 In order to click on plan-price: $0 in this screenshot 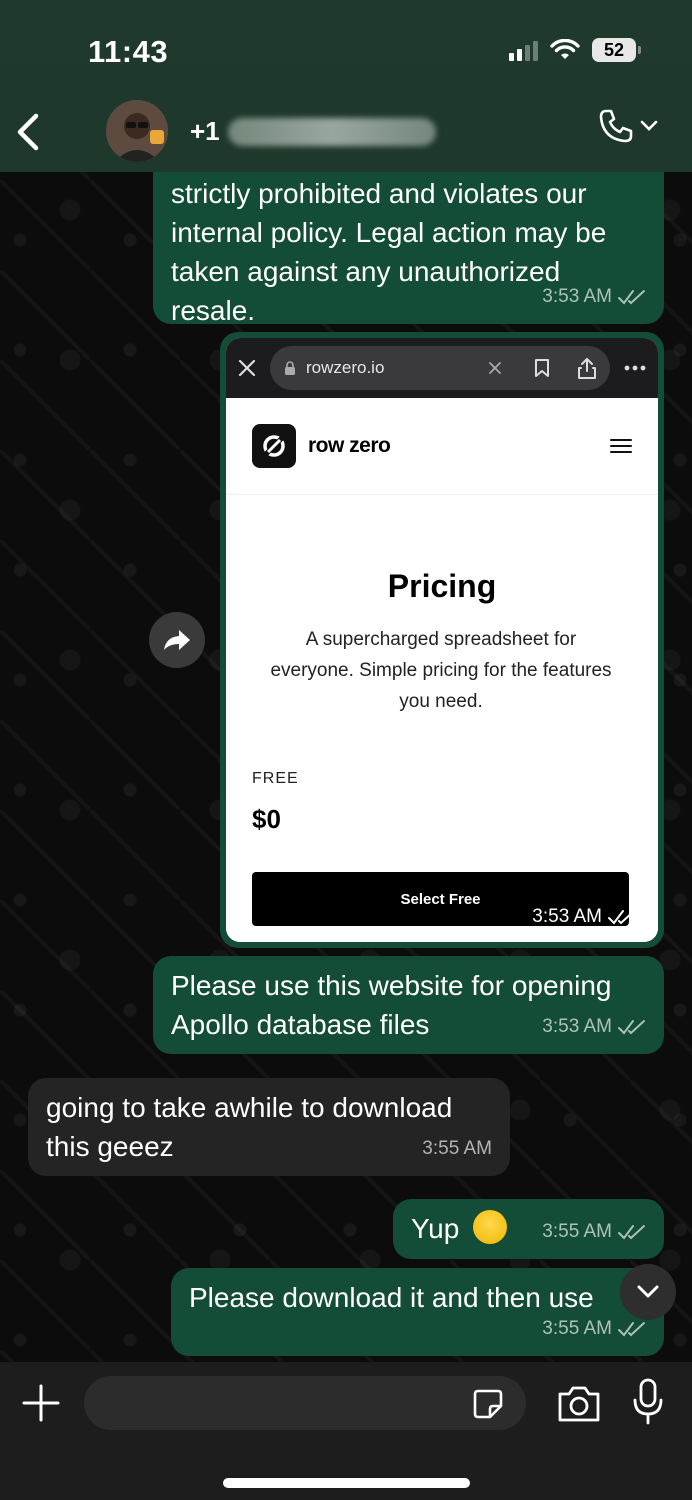, I will do `click(266, 819)`.